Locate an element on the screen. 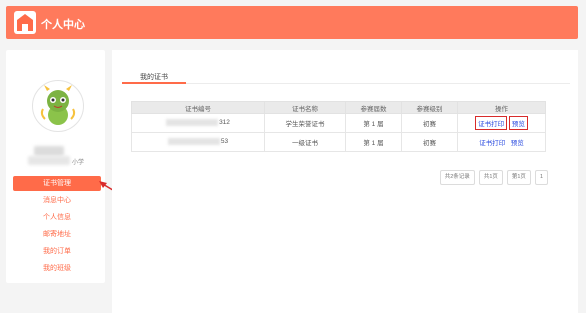 The image size is (586, 313). sidebar-item-orders: 我的订单 is located at coordinates (57, 251).